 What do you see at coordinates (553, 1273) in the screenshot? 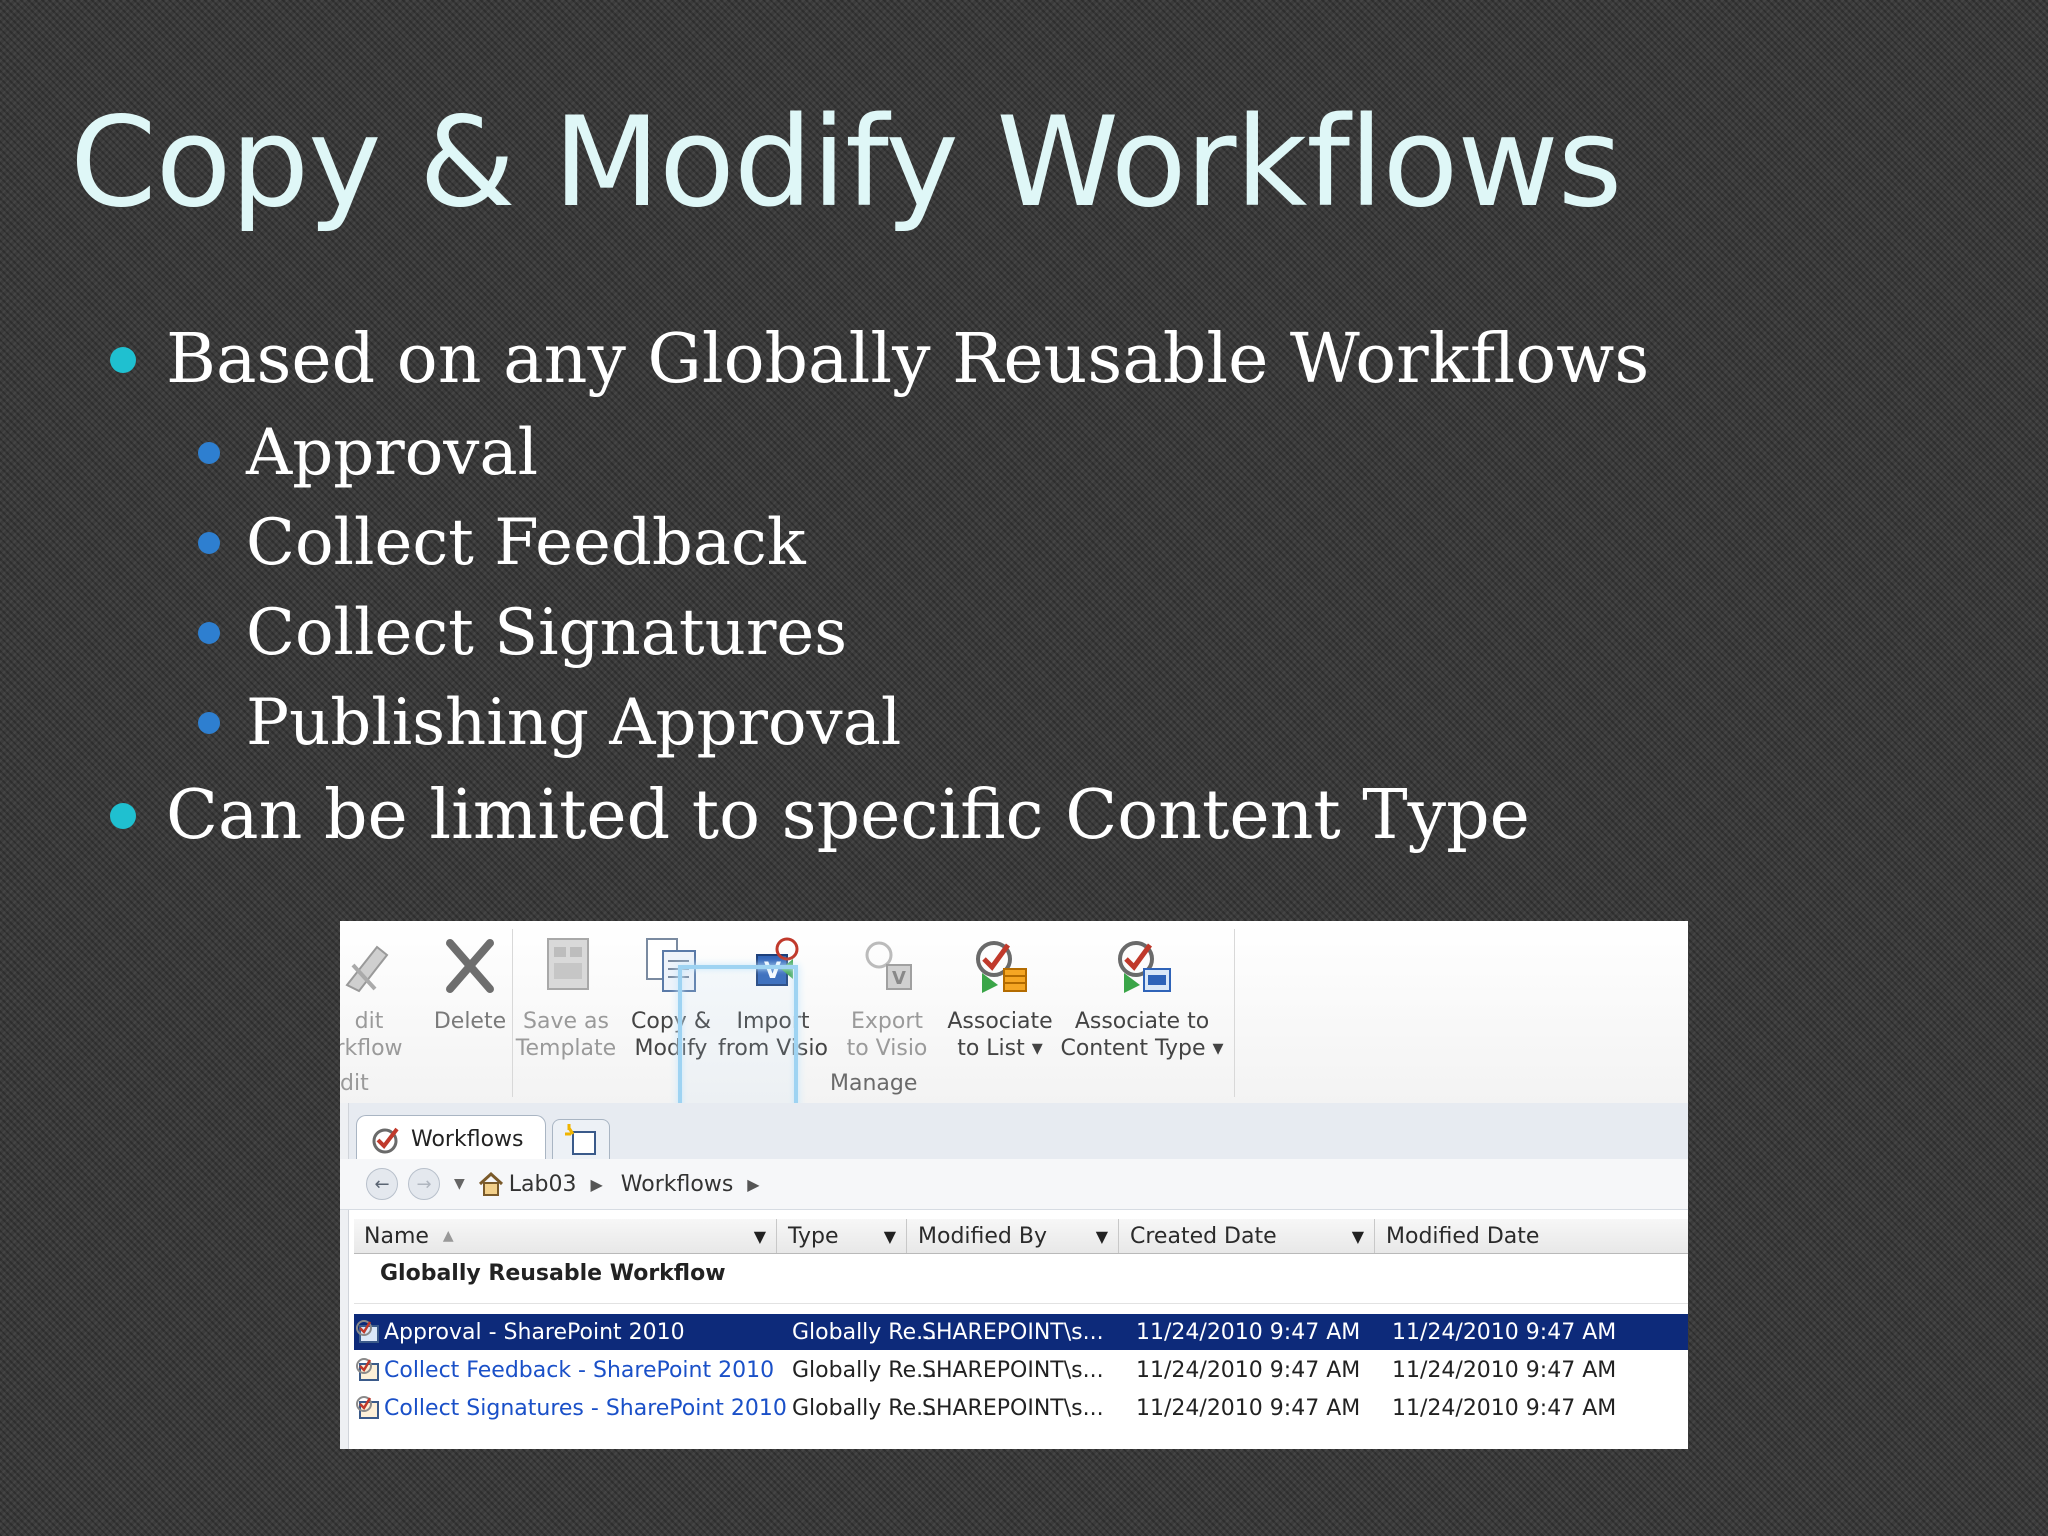
I see `group-header: Globally Reusable Workflow` at bounding box center [553, 1273].